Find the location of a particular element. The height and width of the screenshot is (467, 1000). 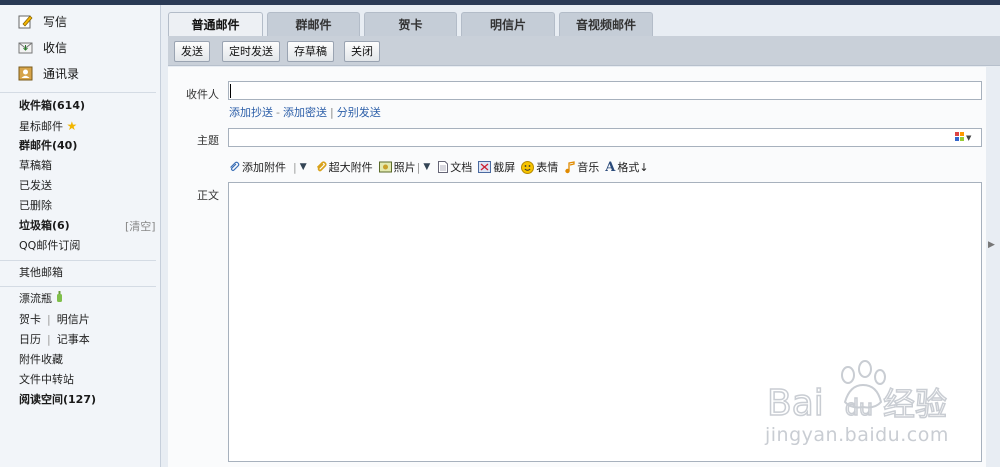

save-draft-button: 存草稿 is located at coordinates (310, 51).